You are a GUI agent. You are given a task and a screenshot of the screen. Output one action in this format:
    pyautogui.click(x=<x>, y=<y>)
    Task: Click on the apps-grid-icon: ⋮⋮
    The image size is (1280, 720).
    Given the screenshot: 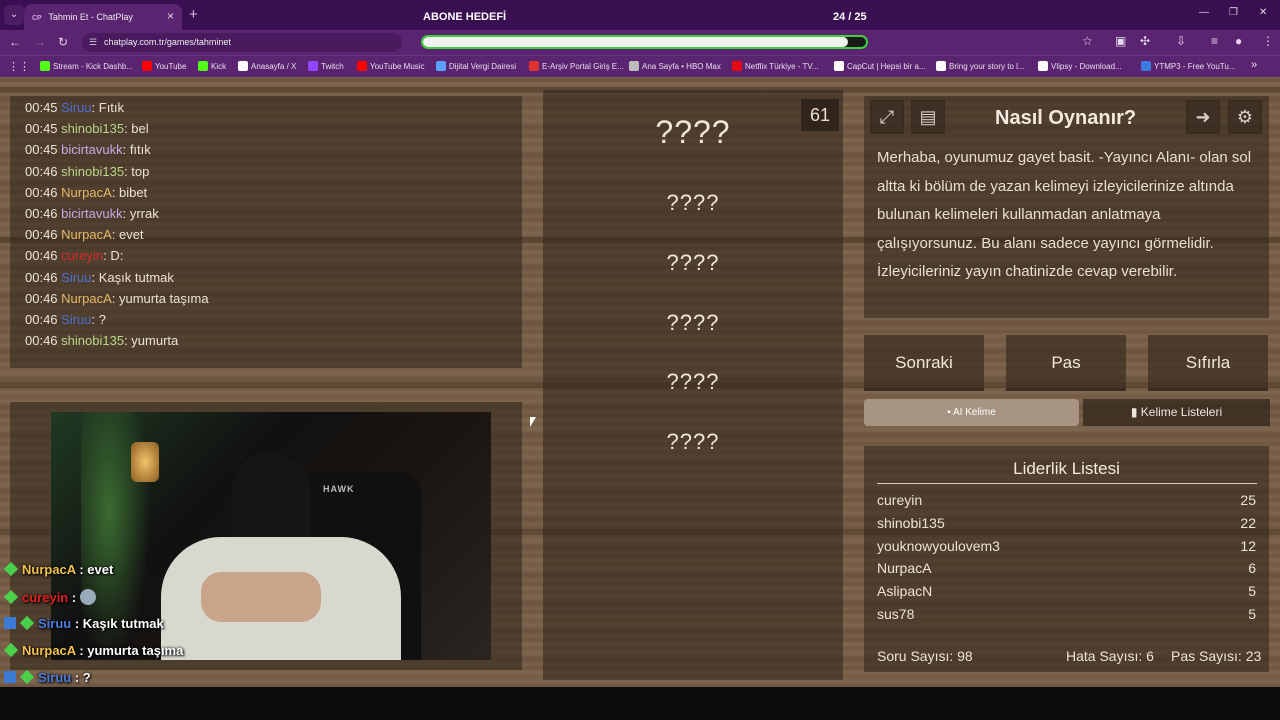 What is the action you would take?
    pyautogui.click(x=19, y=66)
    